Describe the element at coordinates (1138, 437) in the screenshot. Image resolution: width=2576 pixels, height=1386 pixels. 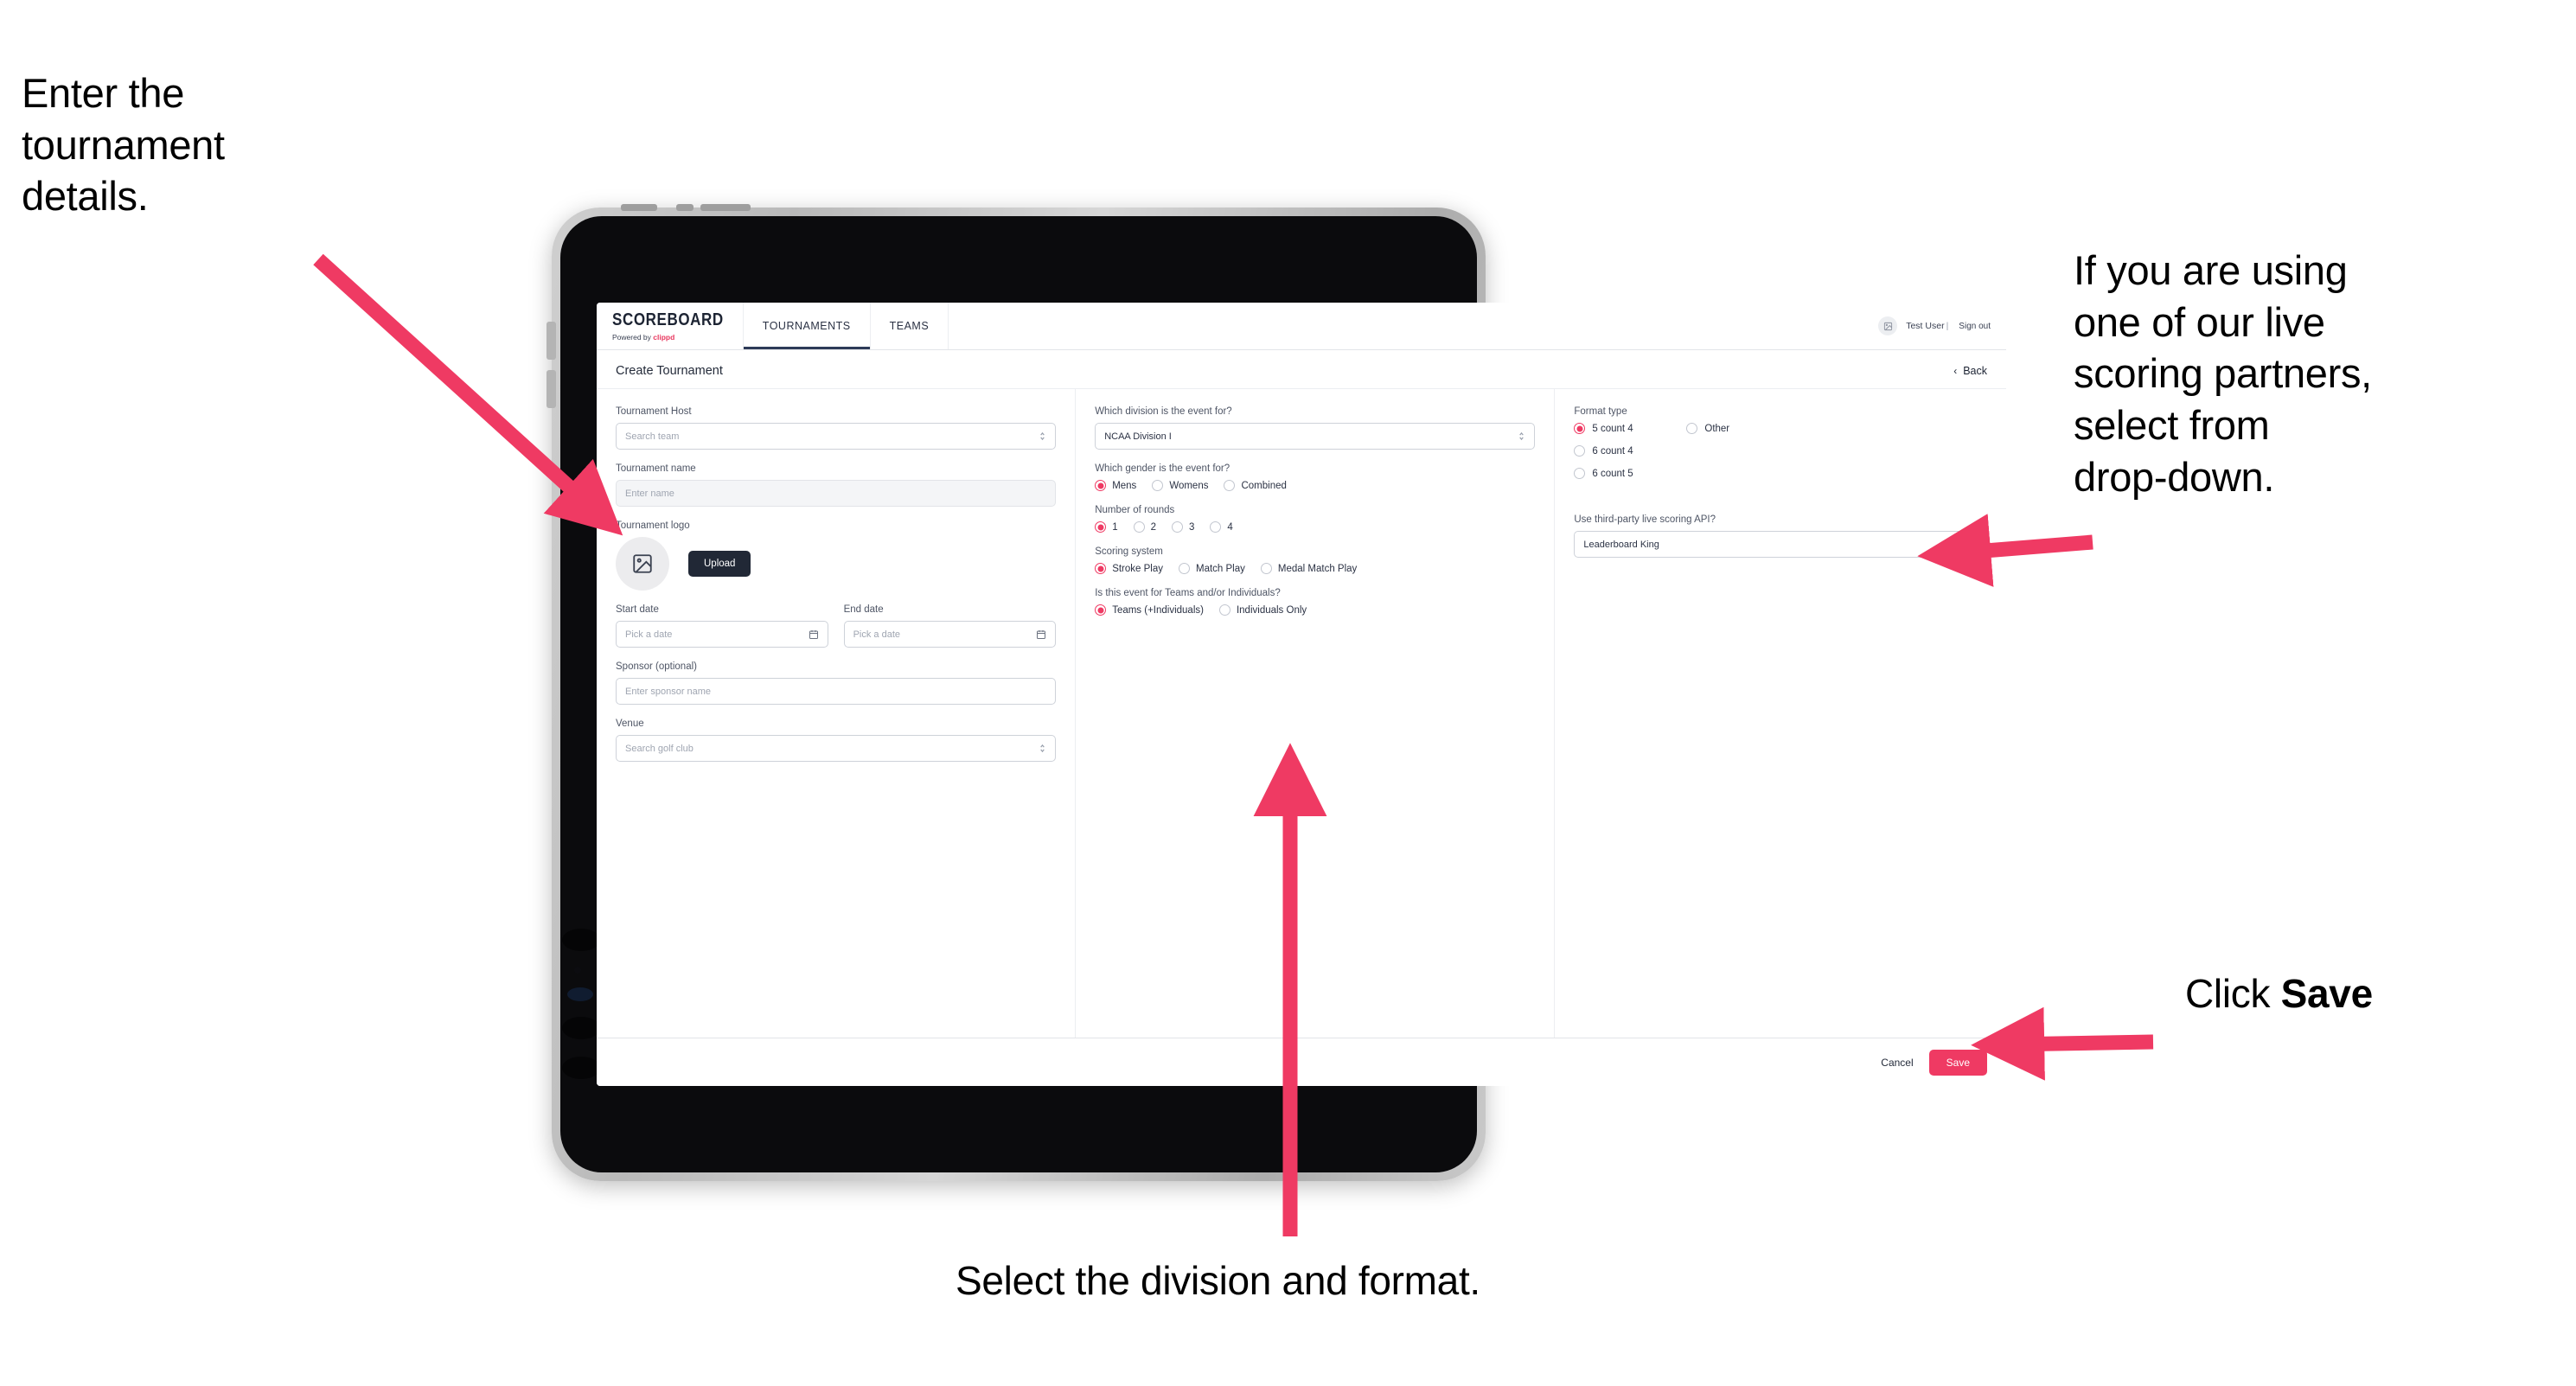
I see `division-value: NCAA Division I` at that location.